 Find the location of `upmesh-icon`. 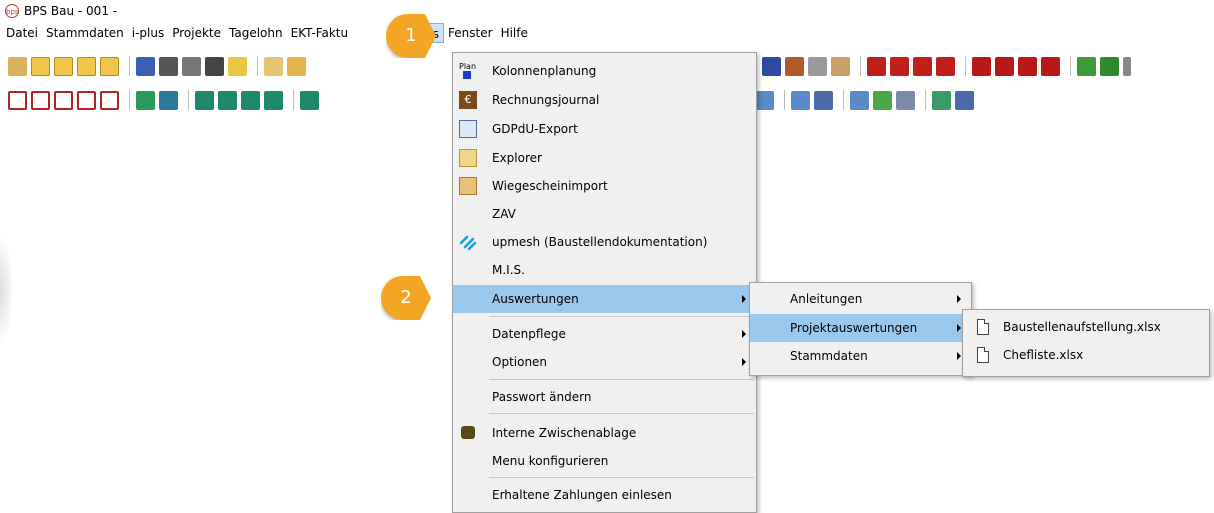

upmesh-icon is located at coordinates (468, 242).